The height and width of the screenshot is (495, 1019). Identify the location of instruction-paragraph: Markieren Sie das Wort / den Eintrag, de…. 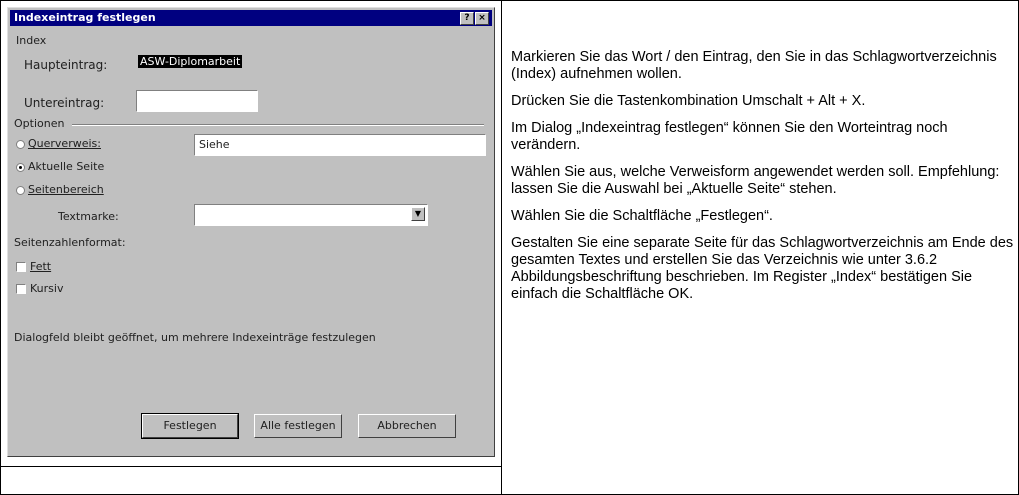
(754, 65).